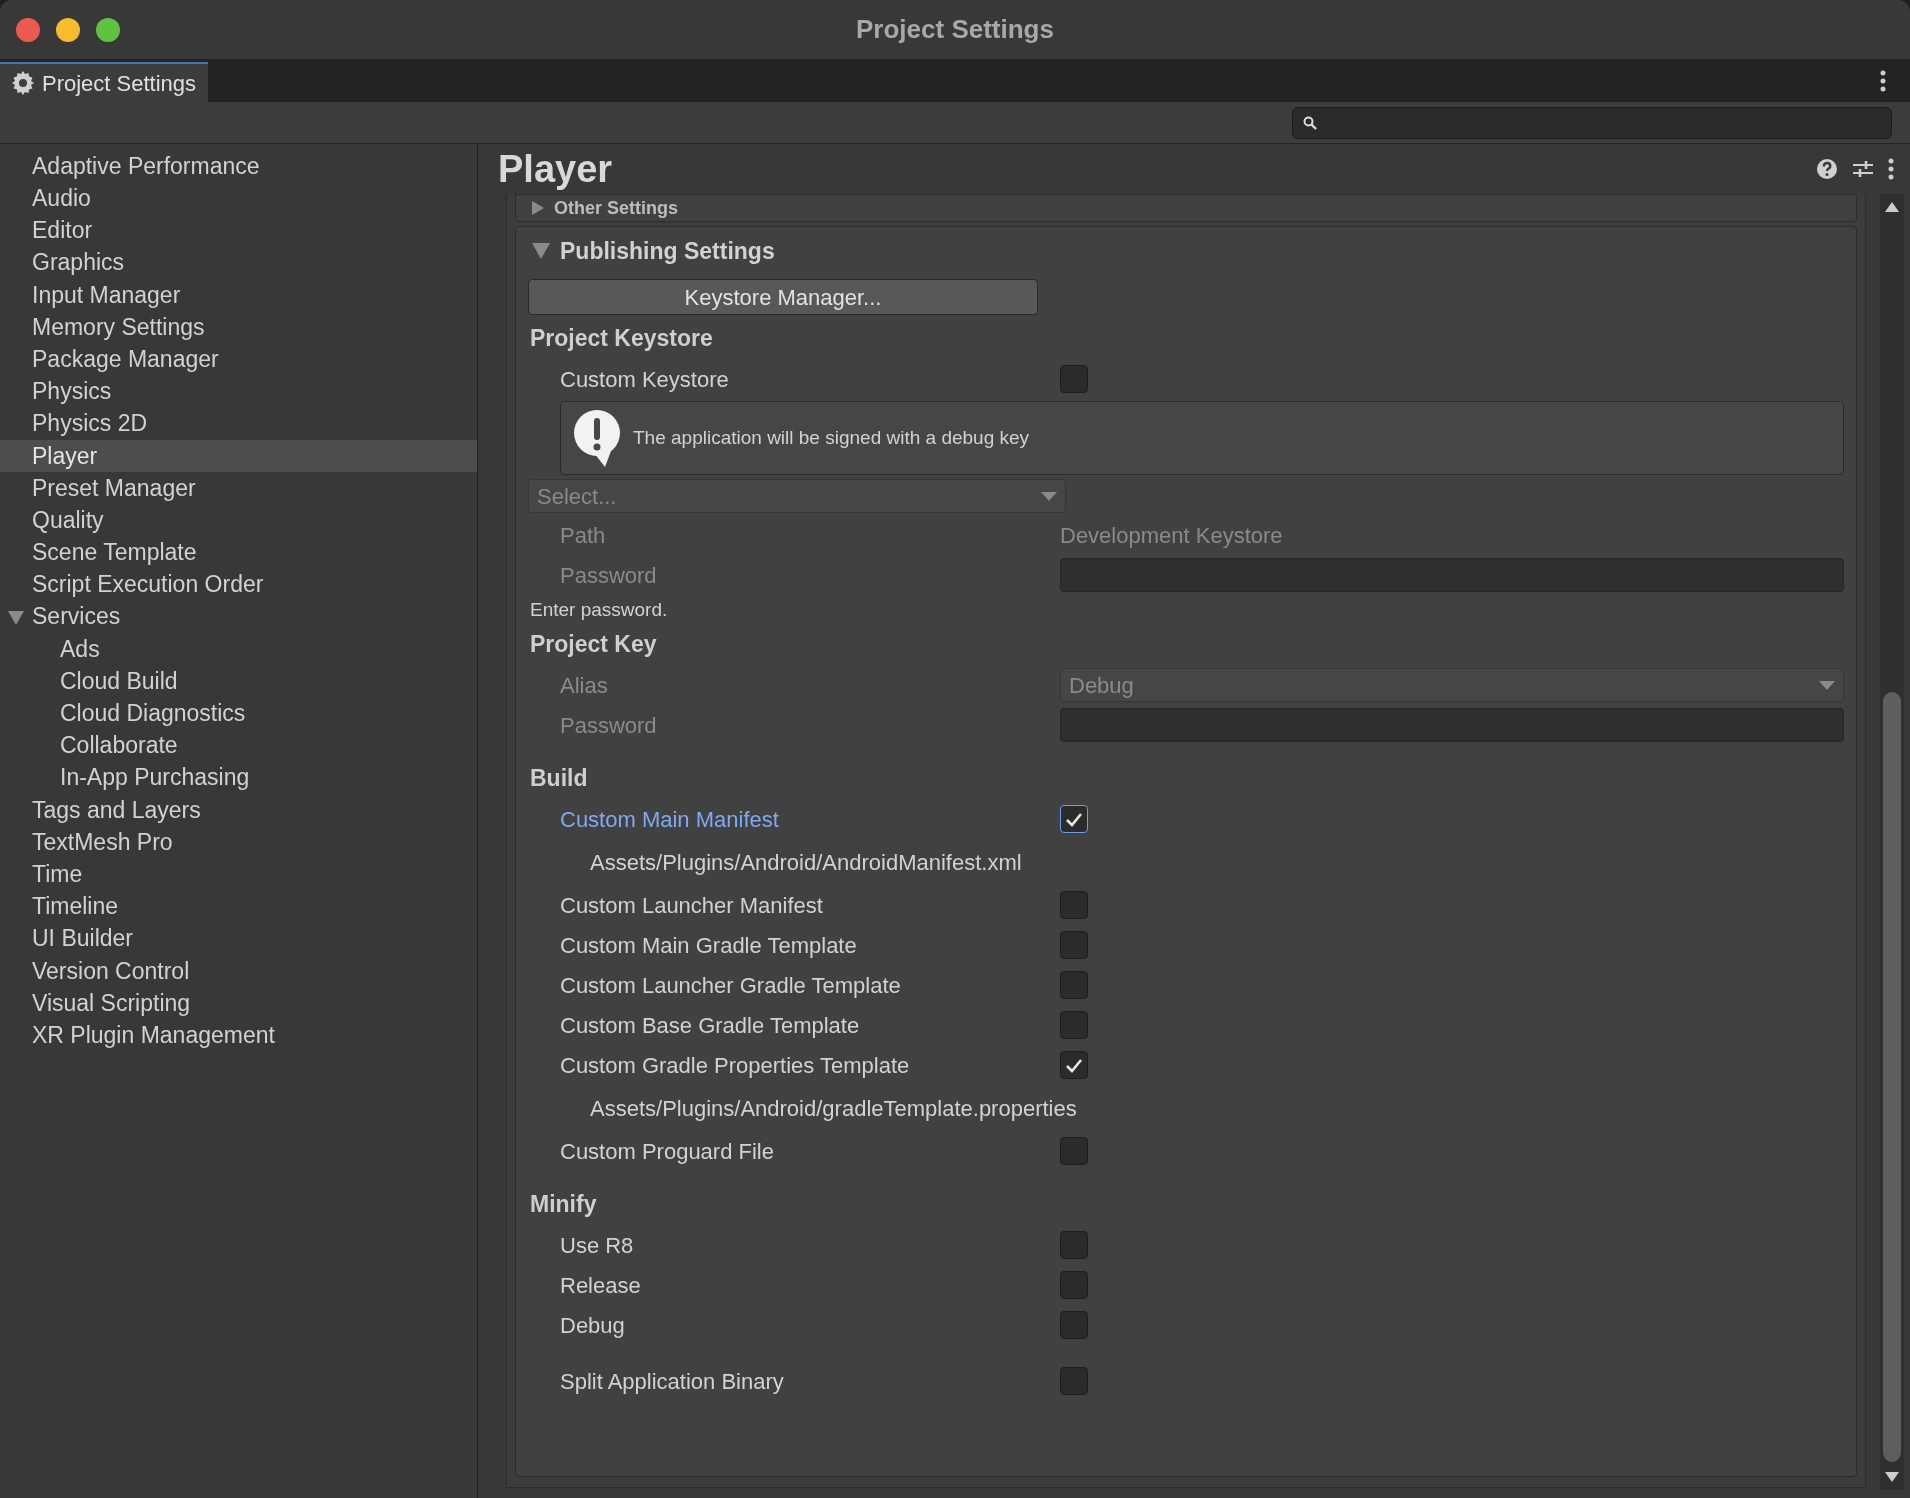  Describe the element at coordinates (238, 327) in the screenshot. I see `sidebar-item: Memory Settings` at that location.